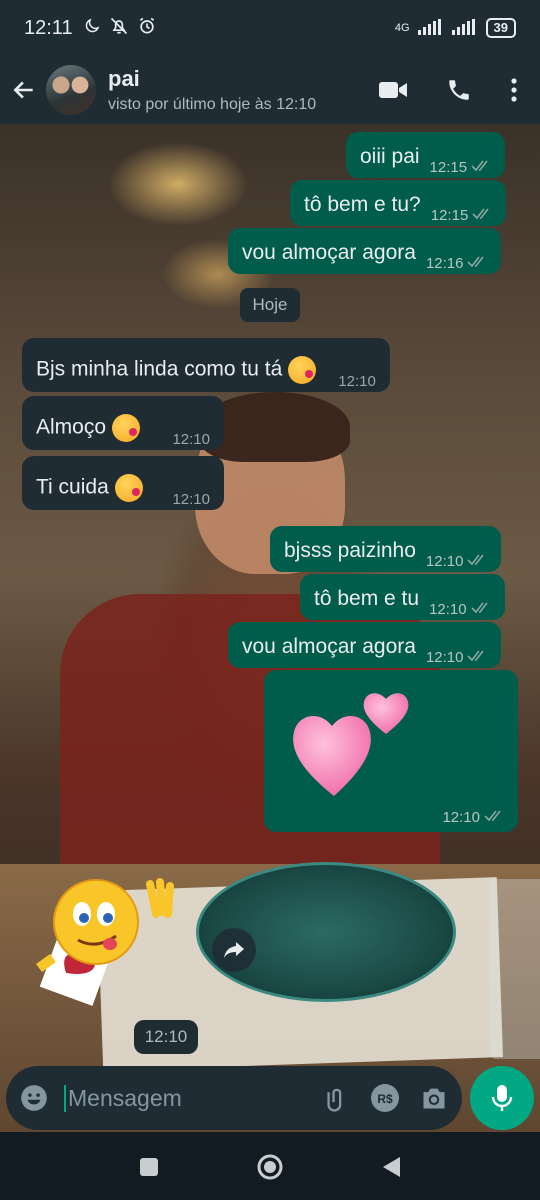 Image resolution: width=540 pixels, height=1200 pixels. What do you see at coordinates (426, 155) in the screenshot?
I see `message-bubble-outgoing: oiii pai 12:15` at bounding box center [426, 155].